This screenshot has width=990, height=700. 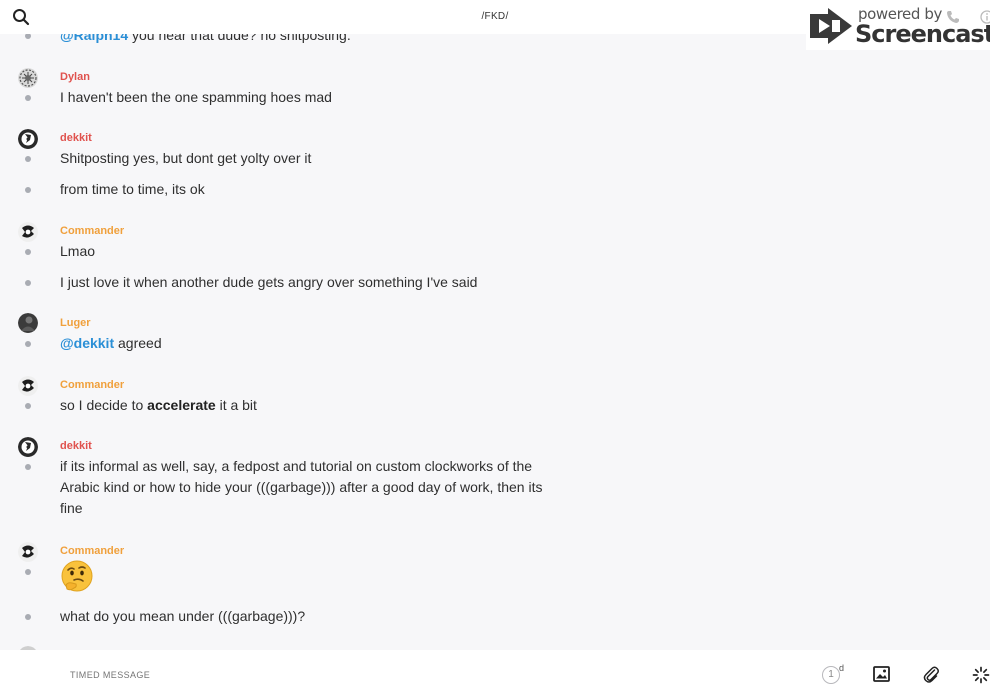 What do you see at coordinates (236, 405) in the screenshot?
I see `message-body: it a bit` at bounding box center [236, 405].